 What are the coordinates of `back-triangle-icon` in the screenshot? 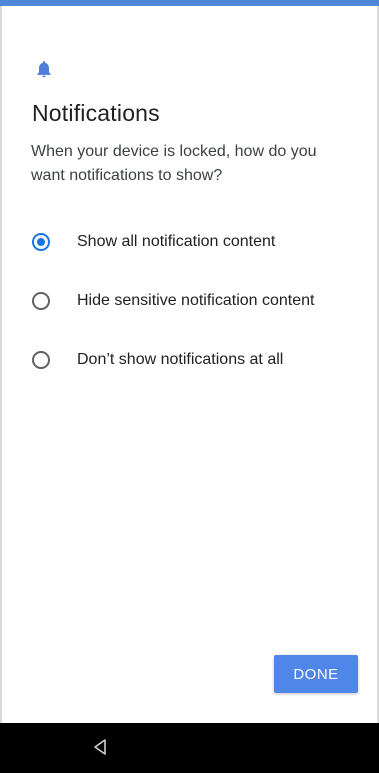 It's located at (100, 747).